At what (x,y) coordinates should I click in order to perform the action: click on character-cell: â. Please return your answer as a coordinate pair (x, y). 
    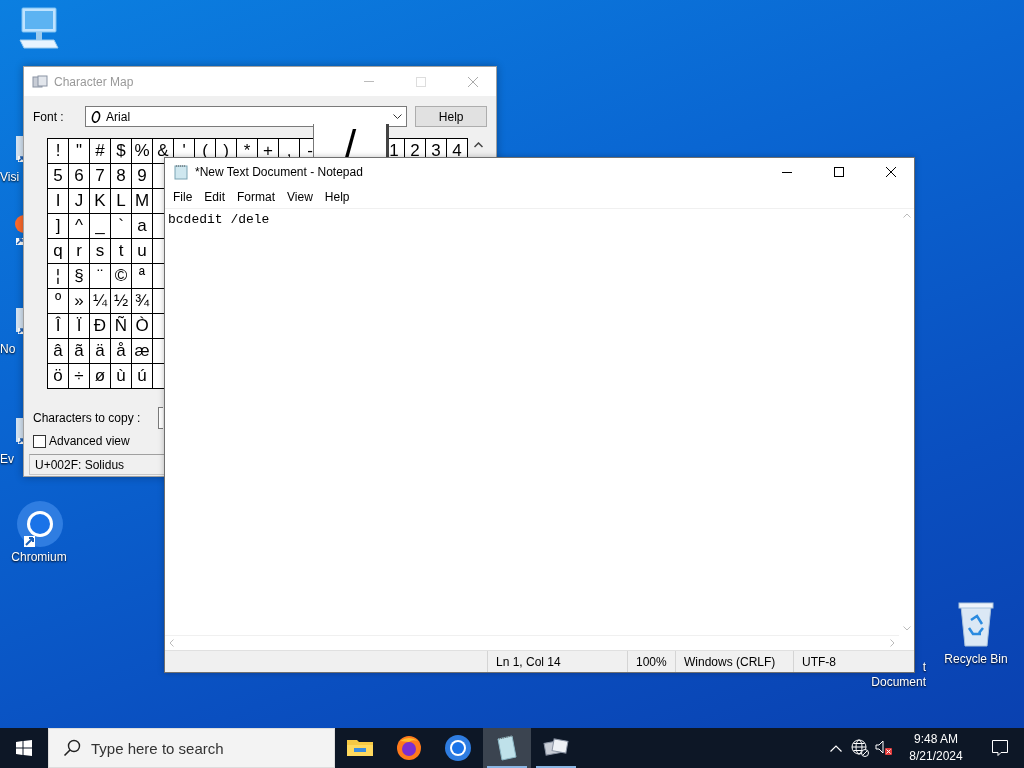
    Looking at the image, I should click on (58, 350).